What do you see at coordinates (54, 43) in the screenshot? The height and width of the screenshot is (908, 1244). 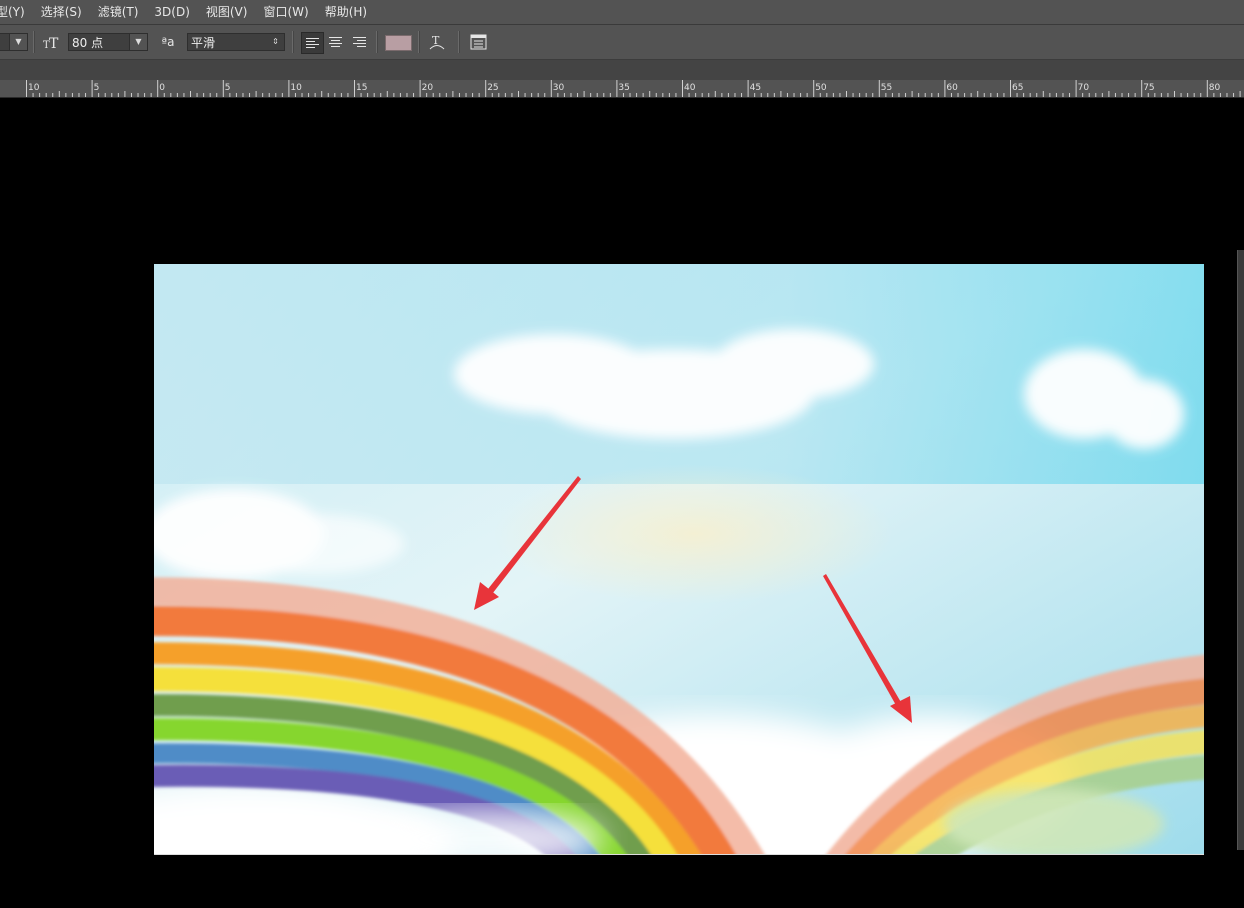 I see `svg-text: T` at bounding box center [54, 43].